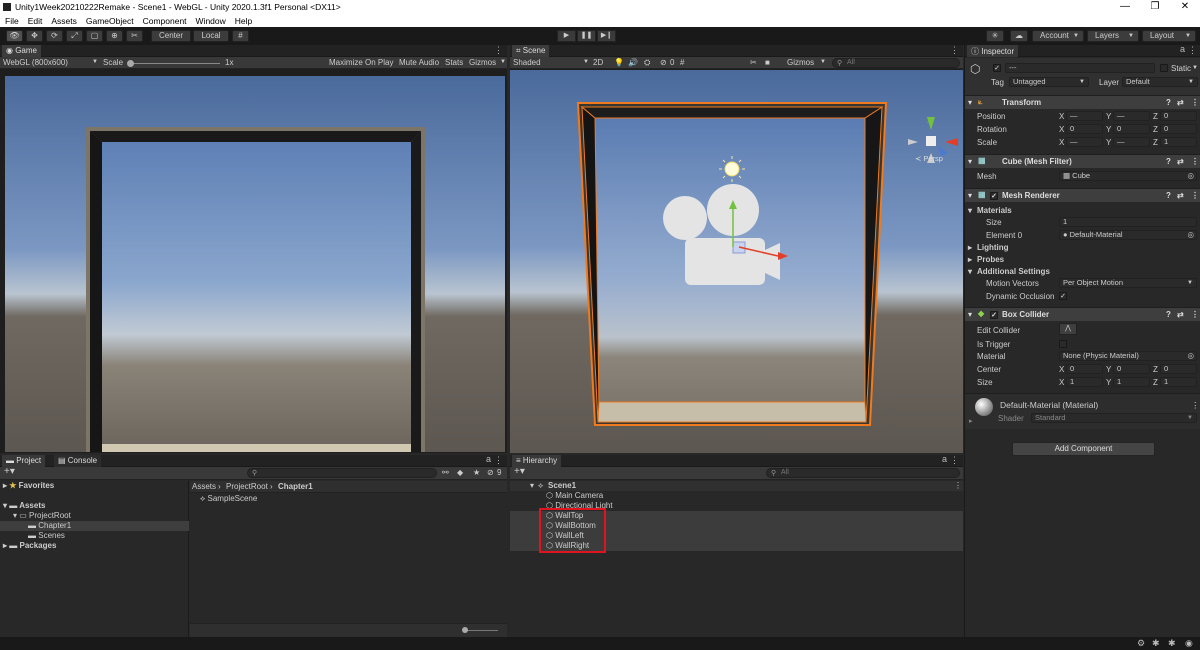  I want to click on box-collider-enabled-checkbox: ✓, so click(994, 315).